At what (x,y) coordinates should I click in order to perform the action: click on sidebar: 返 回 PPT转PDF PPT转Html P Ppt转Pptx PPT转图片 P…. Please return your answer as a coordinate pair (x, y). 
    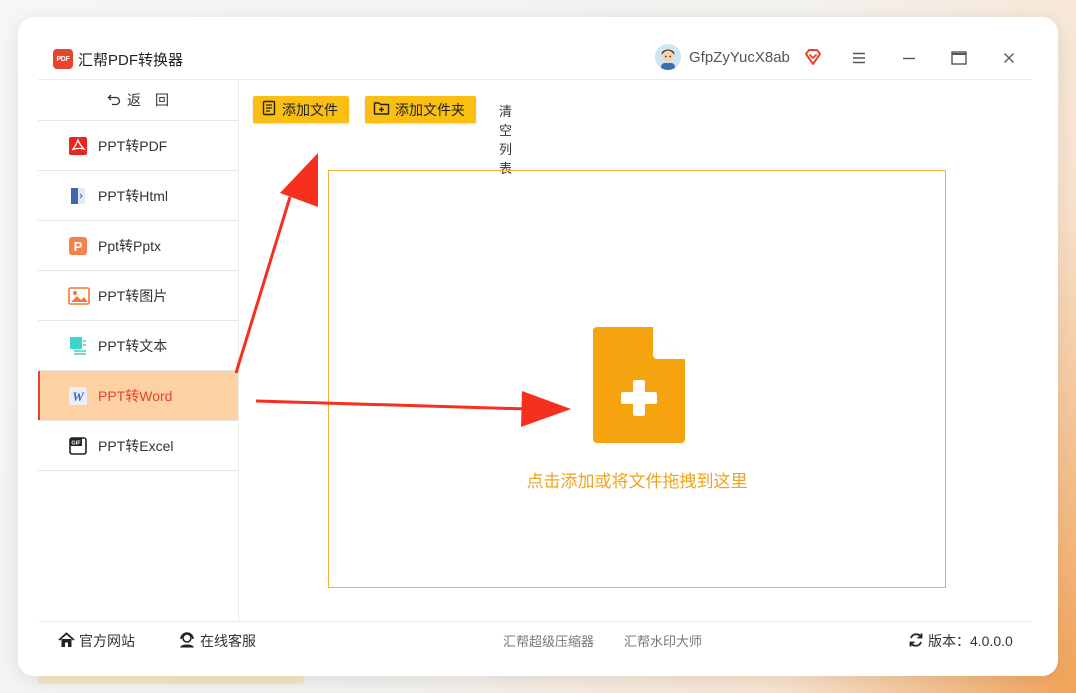
    Looking at the image, I should click on (138, 350).